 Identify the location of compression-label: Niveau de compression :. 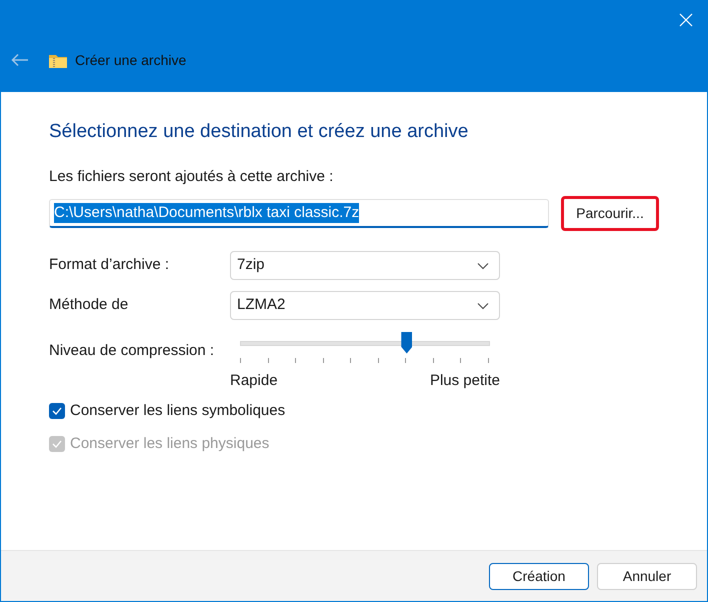
(132, 350).